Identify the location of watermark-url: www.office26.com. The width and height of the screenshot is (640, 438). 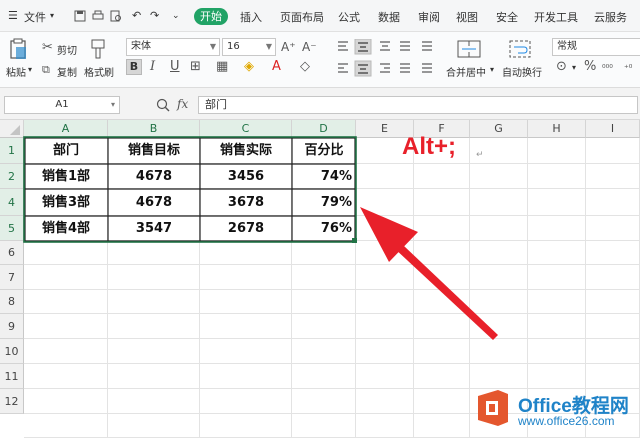
(566, 421).